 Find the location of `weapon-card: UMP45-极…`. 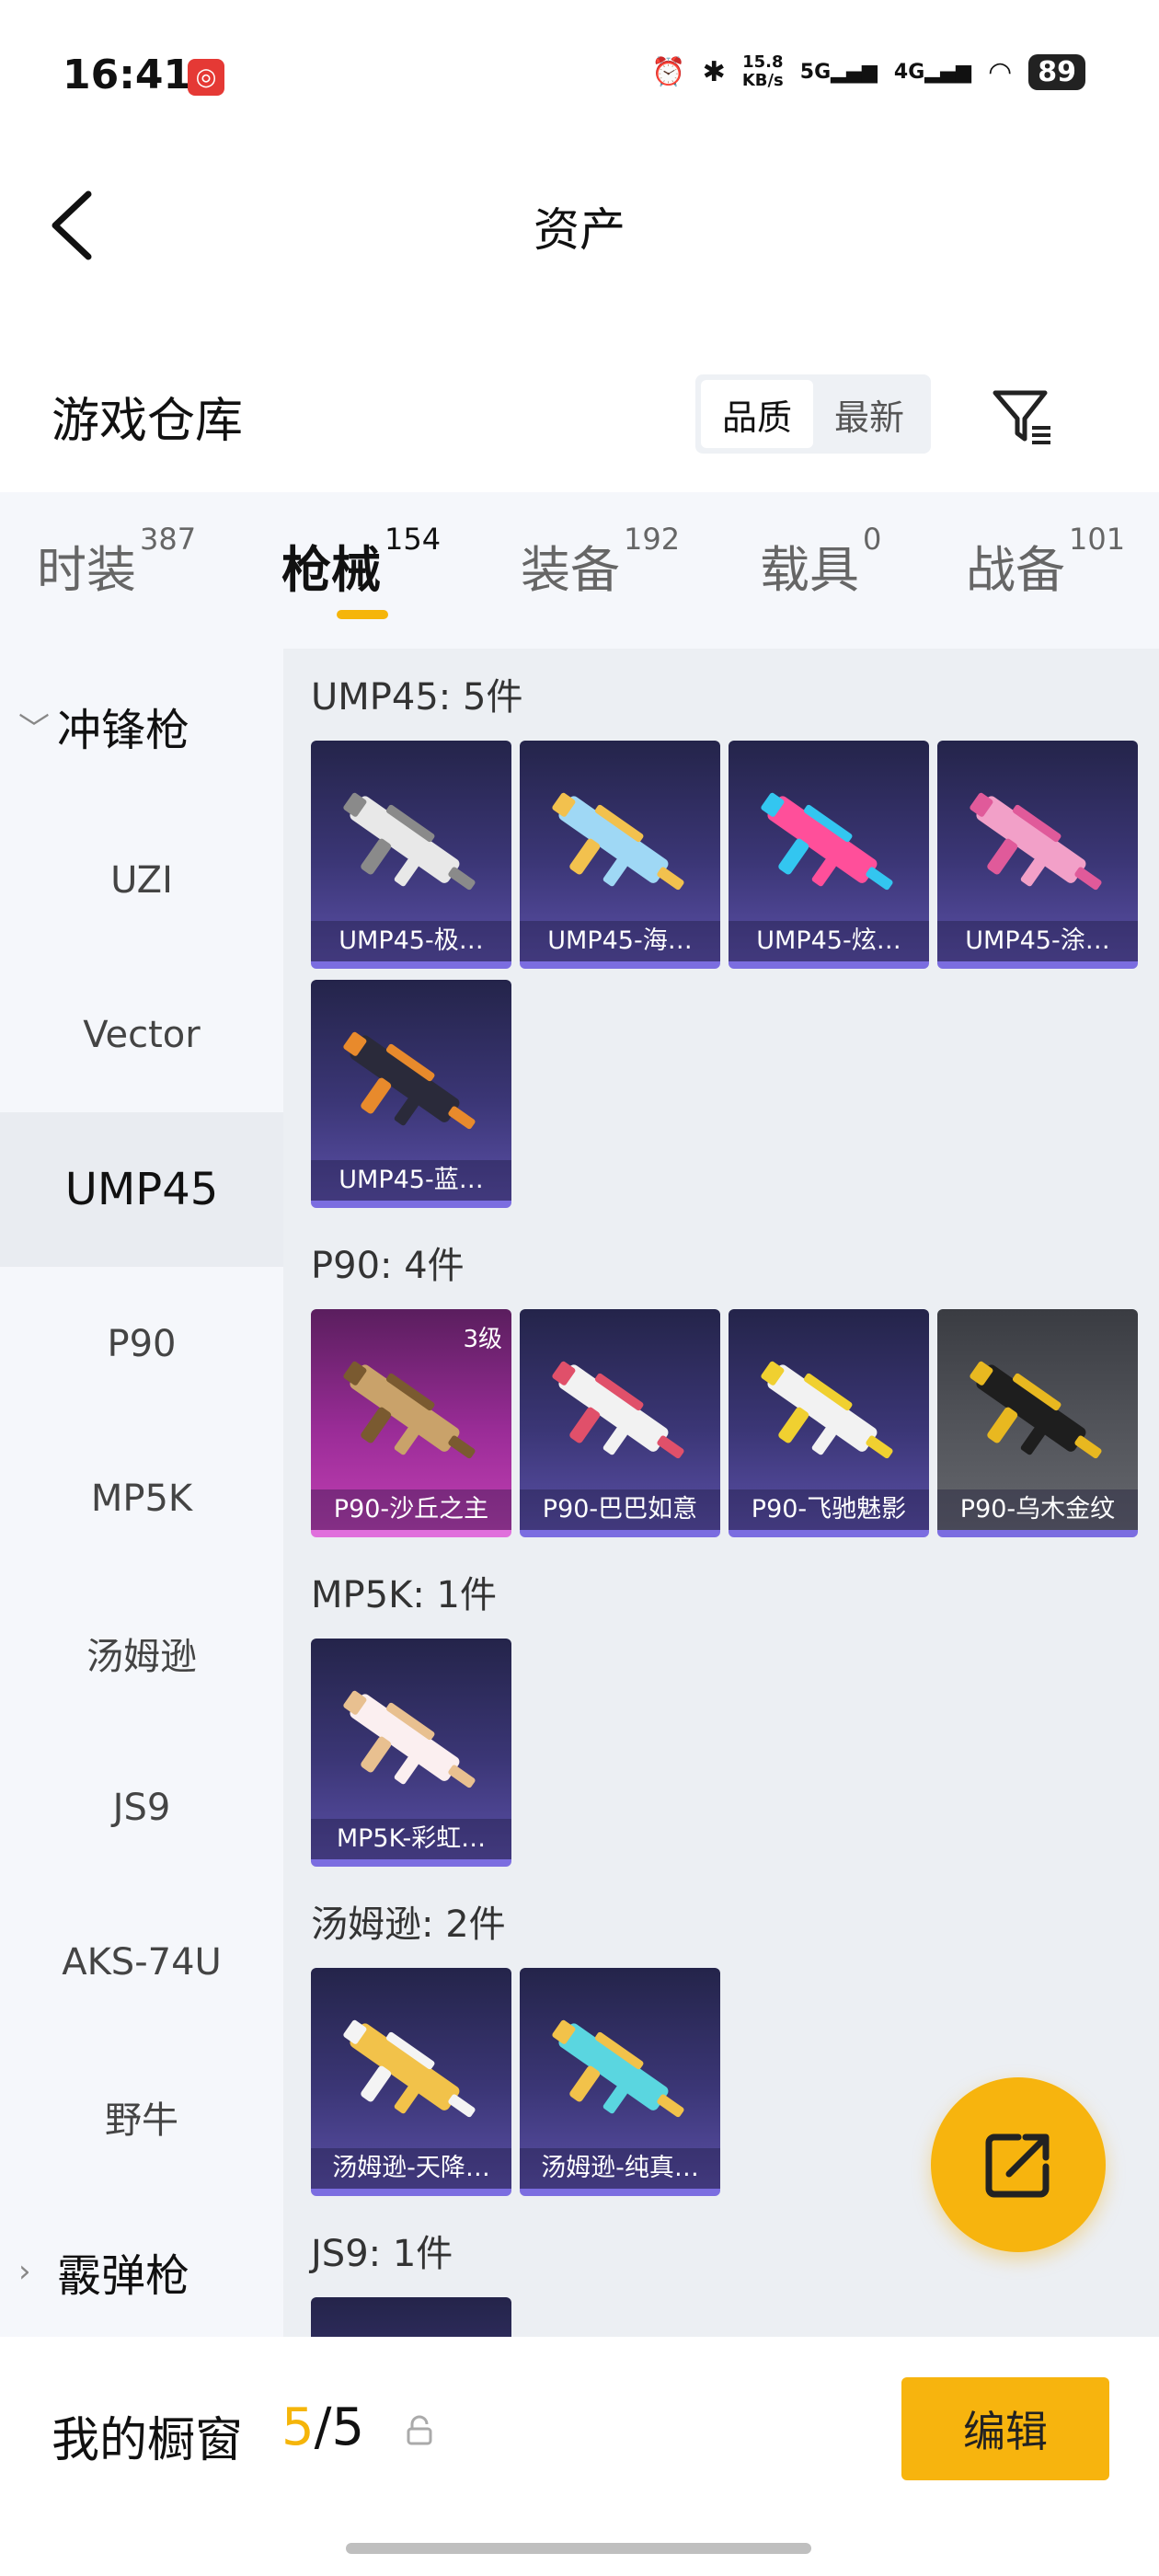

weapon-card: UMP45-极… is located at coordinates (411, 855).